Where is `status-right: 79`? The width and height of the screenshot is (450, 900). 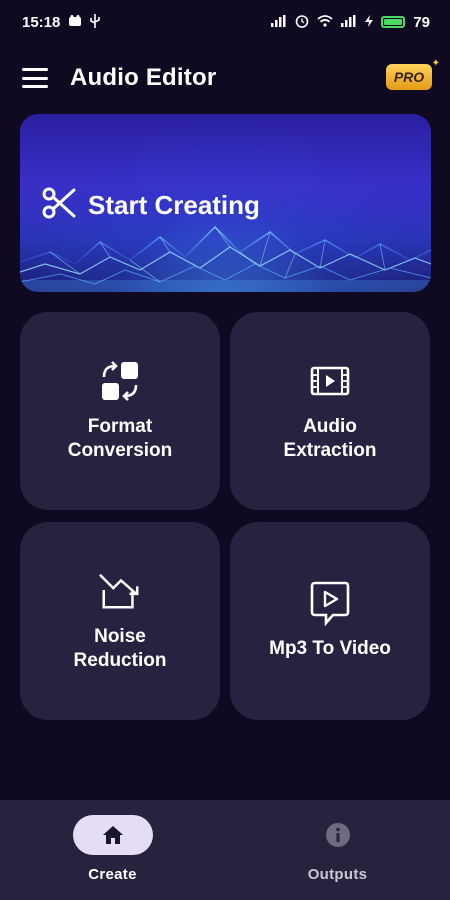 status-right: 79 is located at coordinates (350, 22).